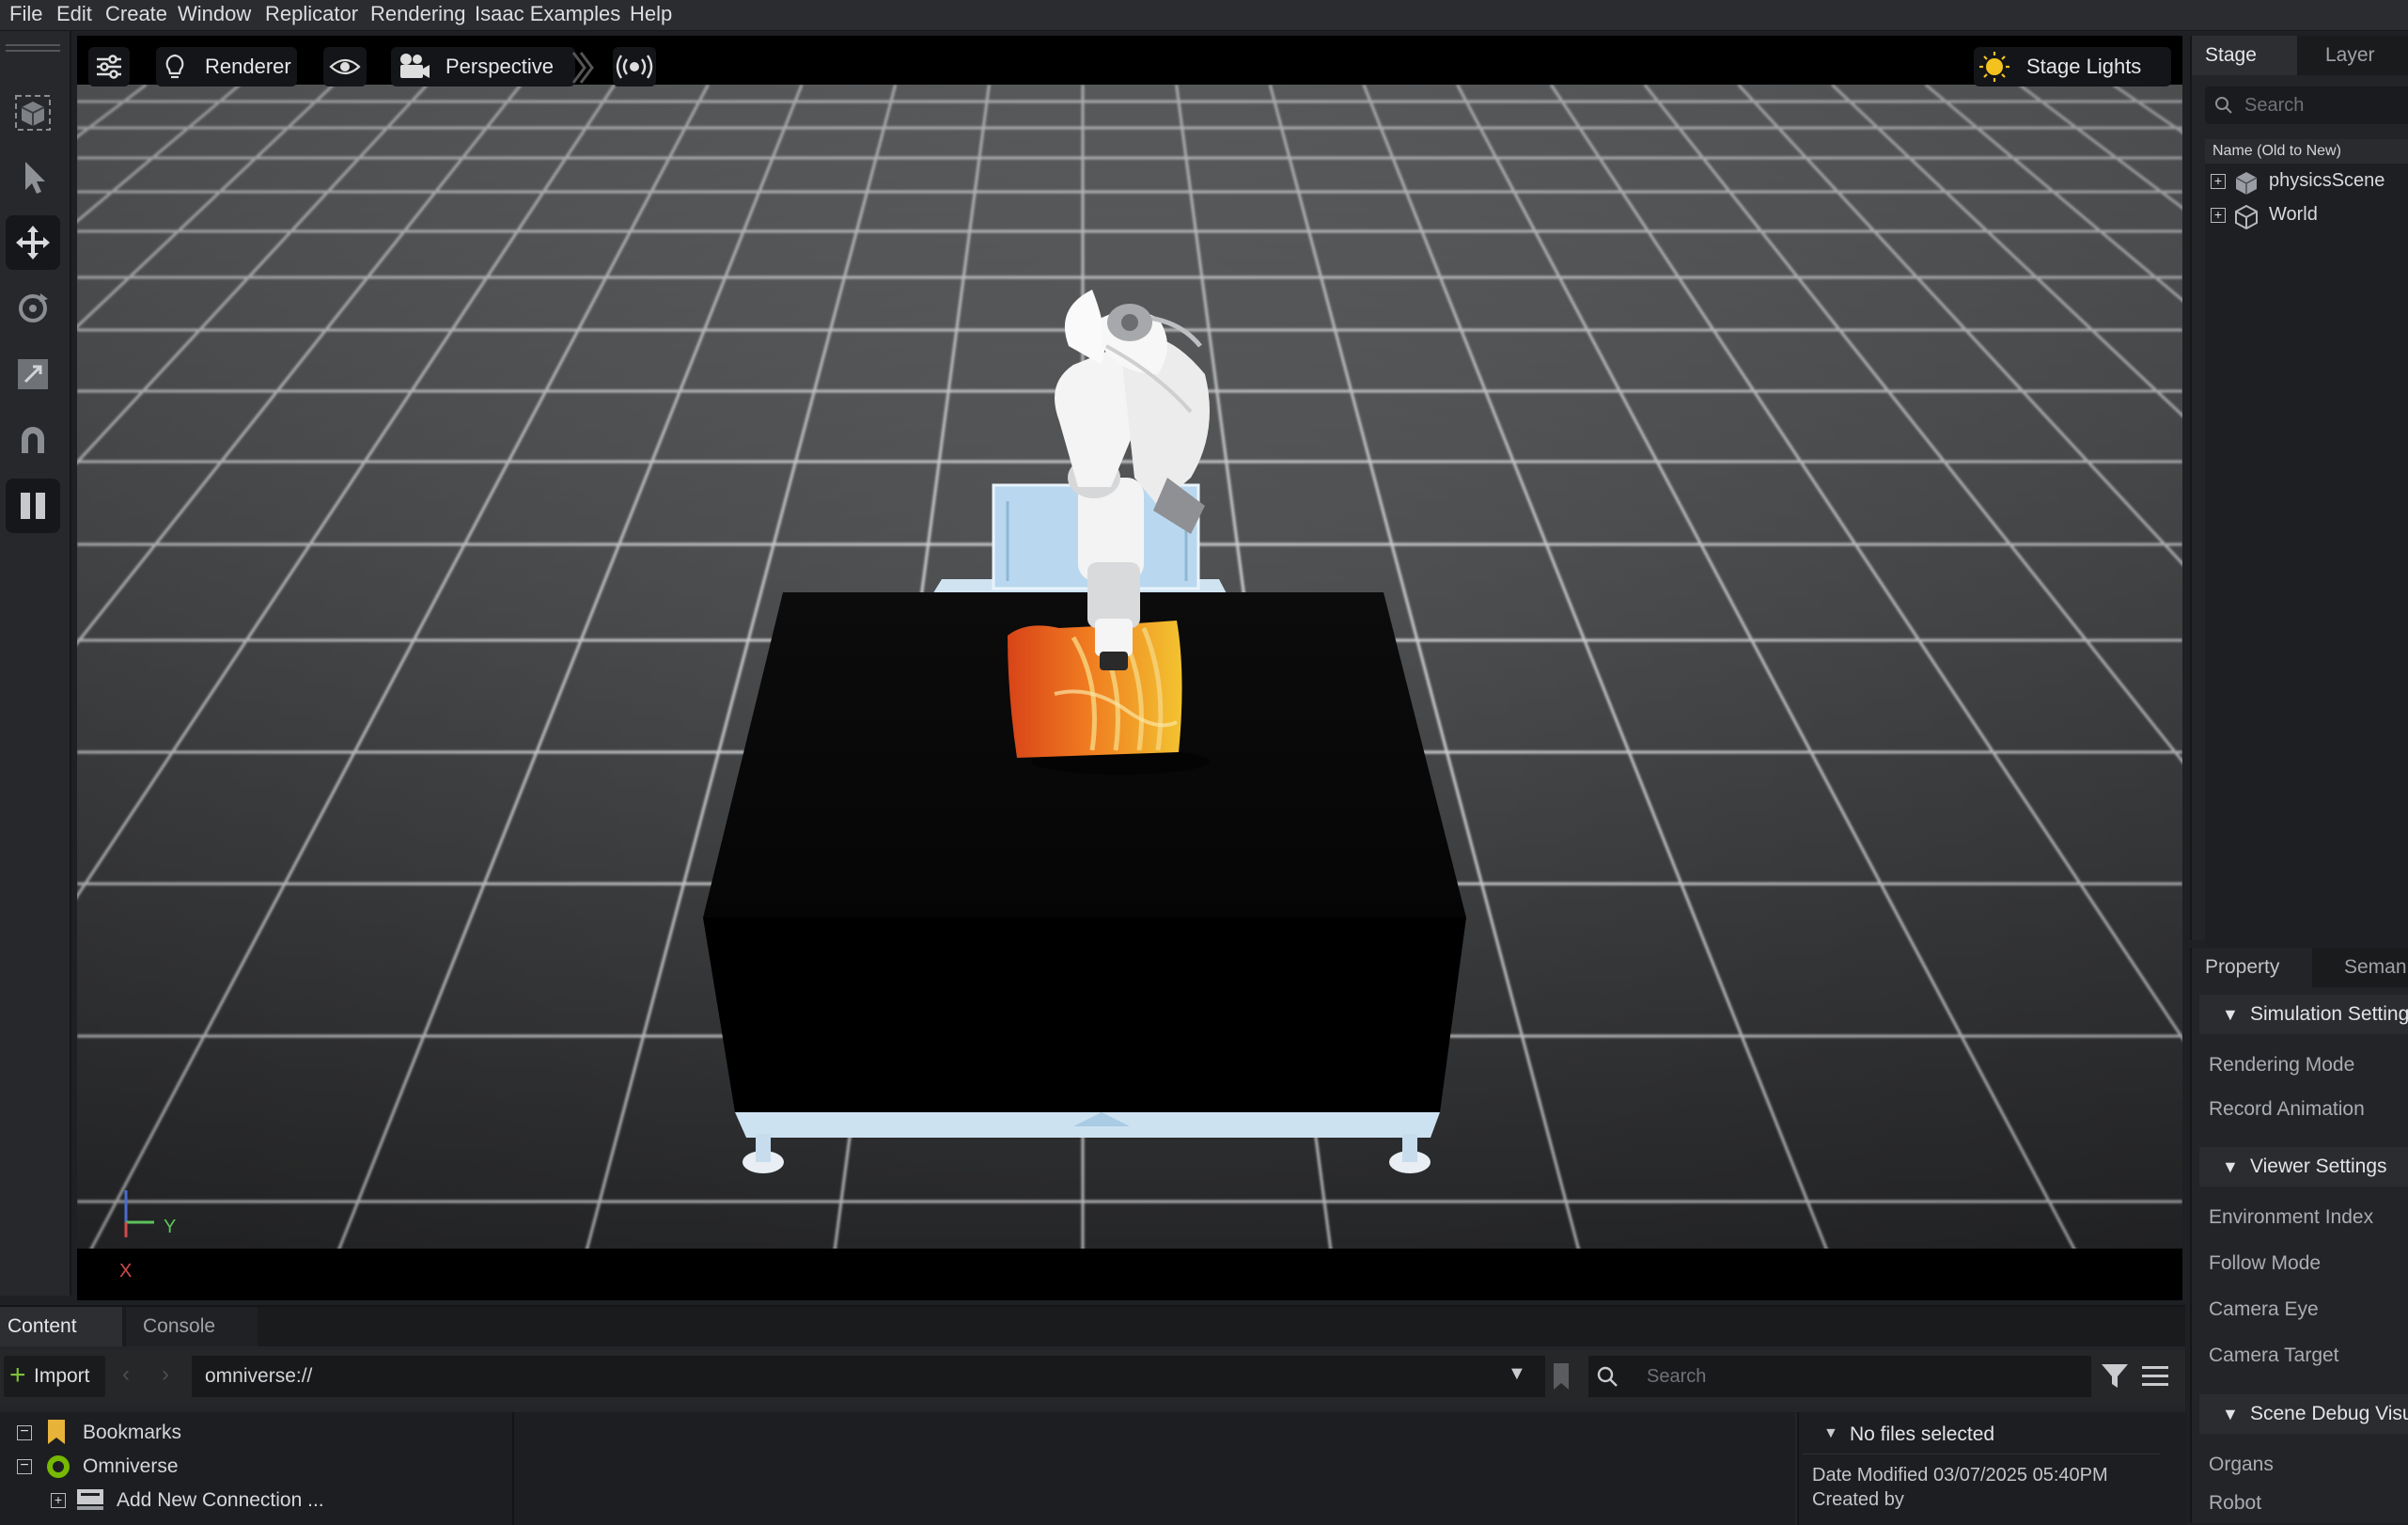  What do you see at coordinates (1839, 1376) in the screenshot?
I see `content-search-input: Search` at bounding box center [1839, 1376].